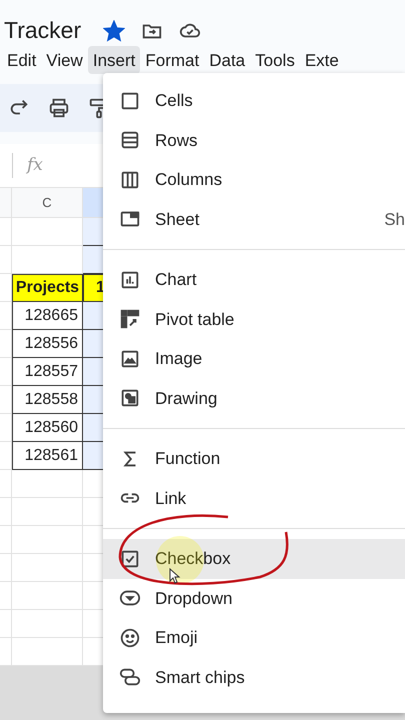 This screenshot has width=405, height=720. I want to click on menu-item: Image, so click(254, 358).